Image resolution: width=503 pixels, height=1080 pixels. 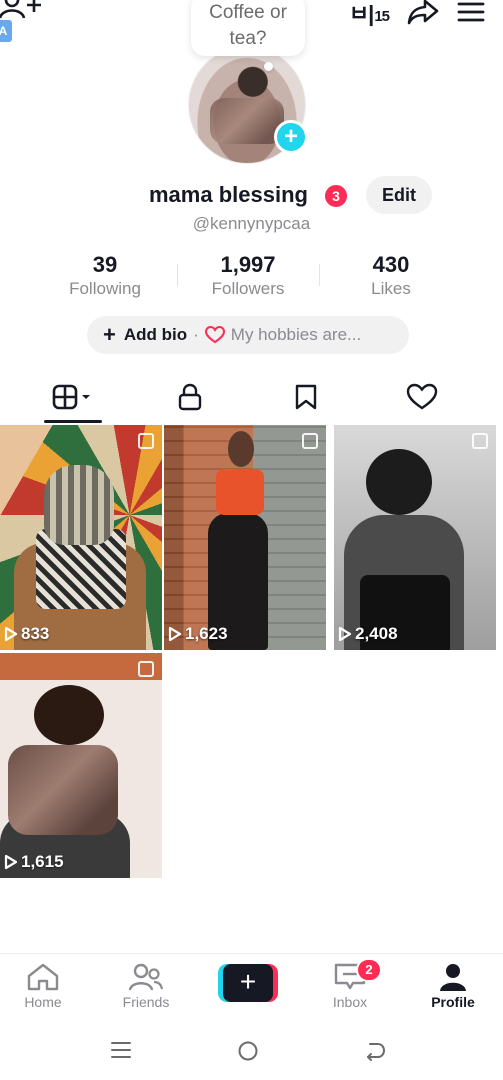 What do you see at coordinates (81, 765) in the screenshot?
I see `video-thumbnail: 1,615` at bounding box center [81, 765].